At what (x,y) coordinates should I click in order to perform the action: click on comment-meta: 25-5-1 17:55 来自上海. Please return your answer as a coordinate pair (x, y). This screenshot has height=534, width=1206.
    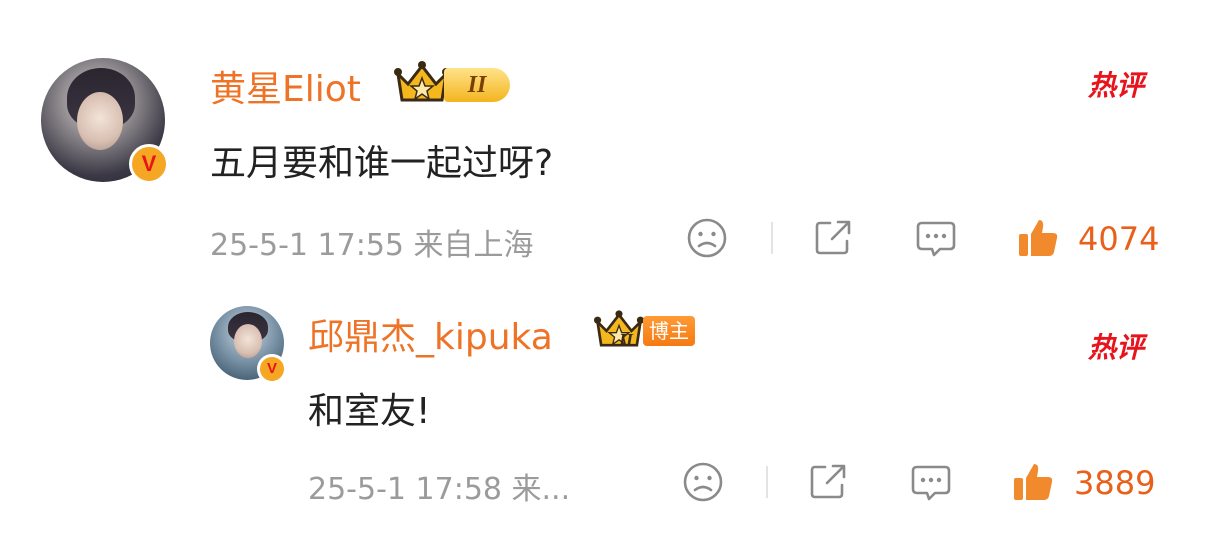
    Looking at the image, I should click on (372, 245).